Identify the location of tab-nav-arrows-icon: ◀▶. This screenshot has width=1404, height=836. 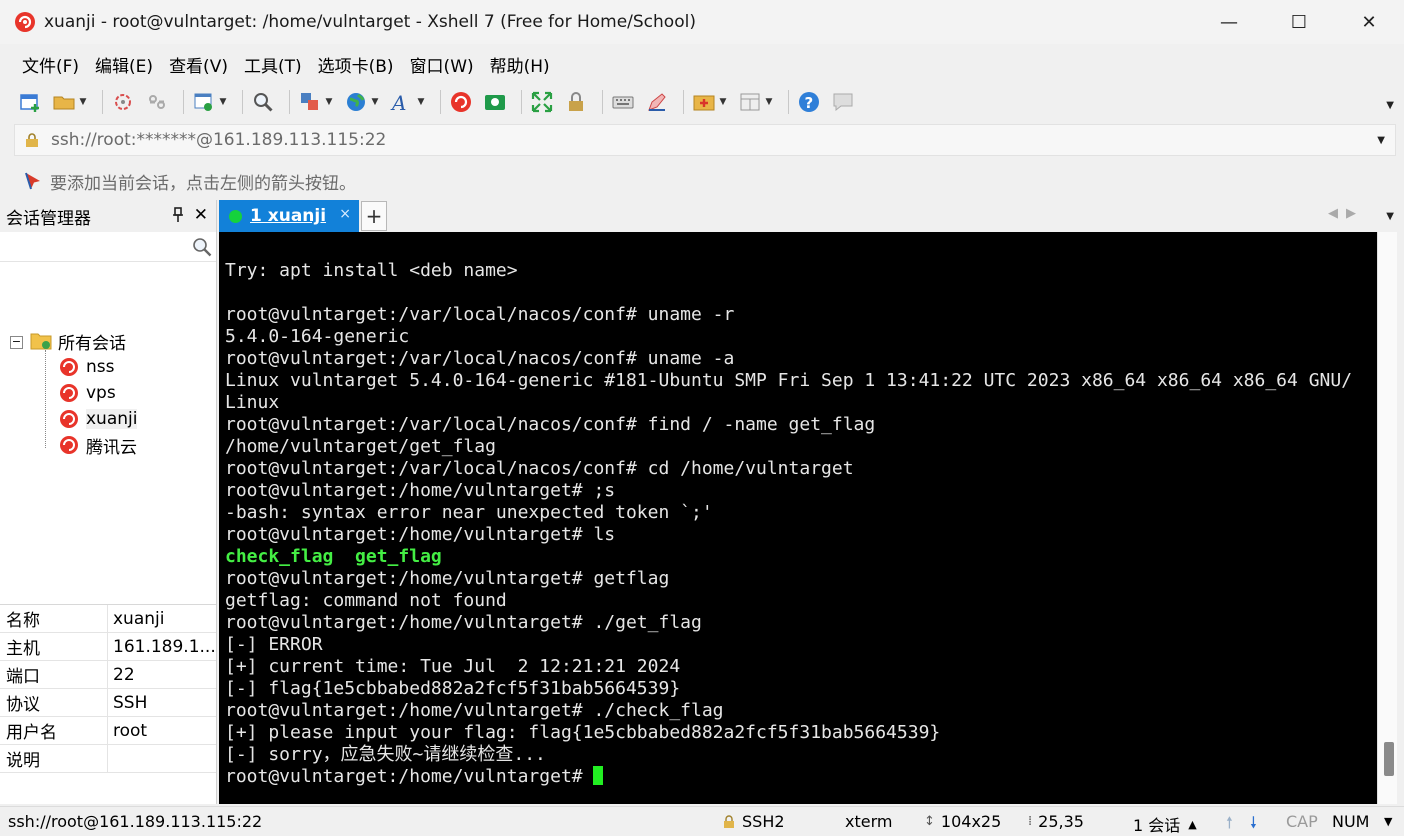
(1346, 213).